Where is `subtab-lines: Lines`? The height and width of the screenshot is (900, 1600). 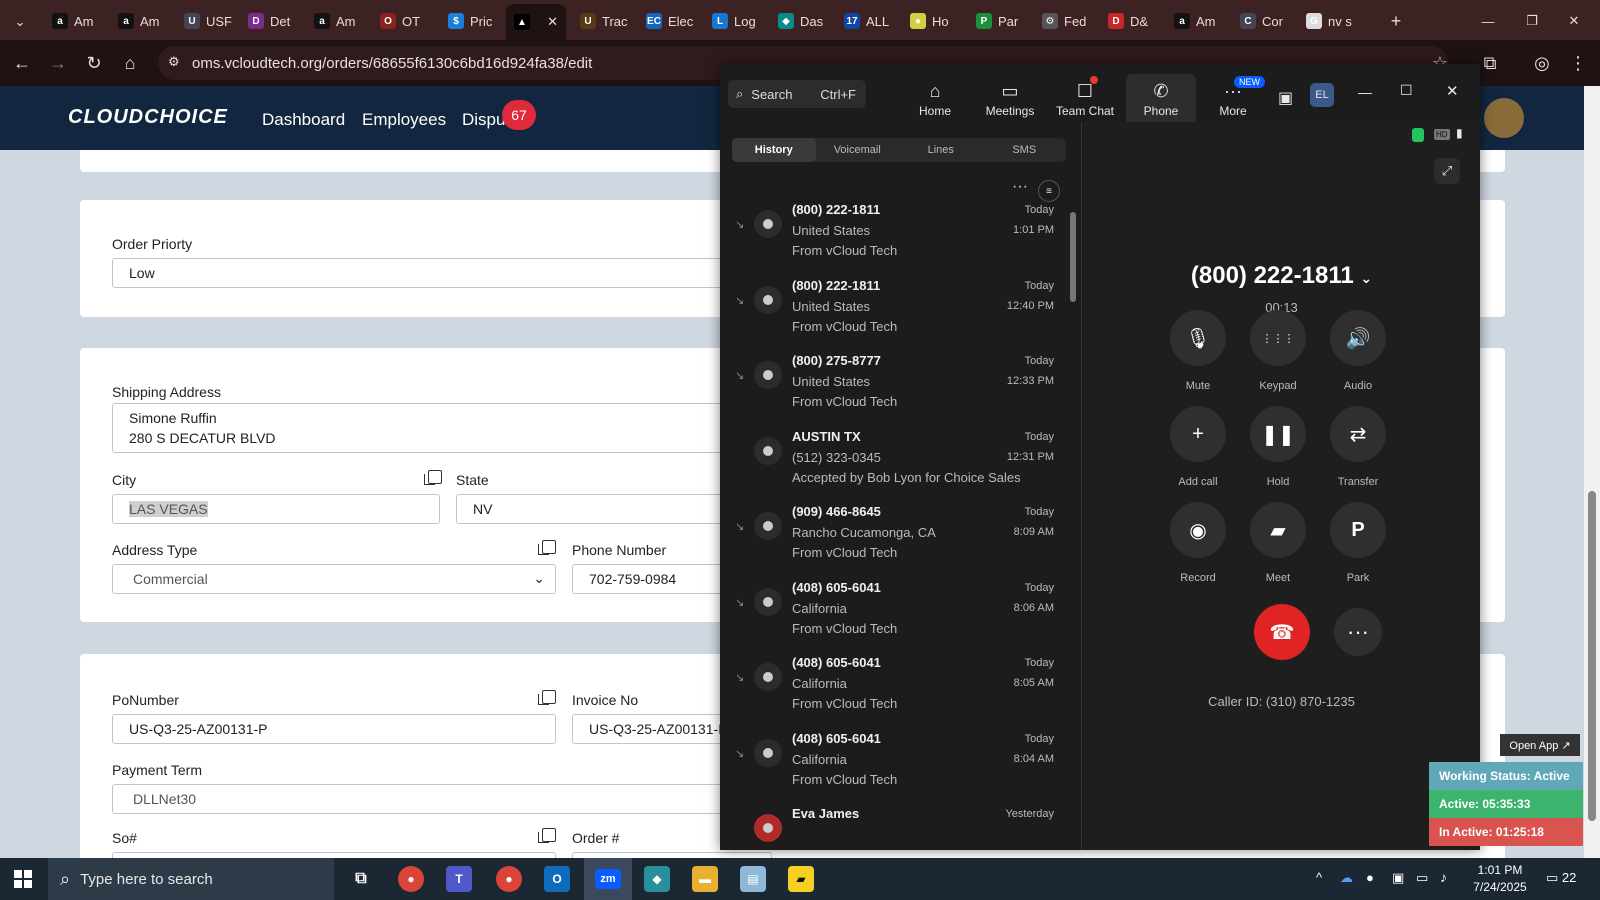
subtab-lines: Lines is located at coordinates (941, 150).